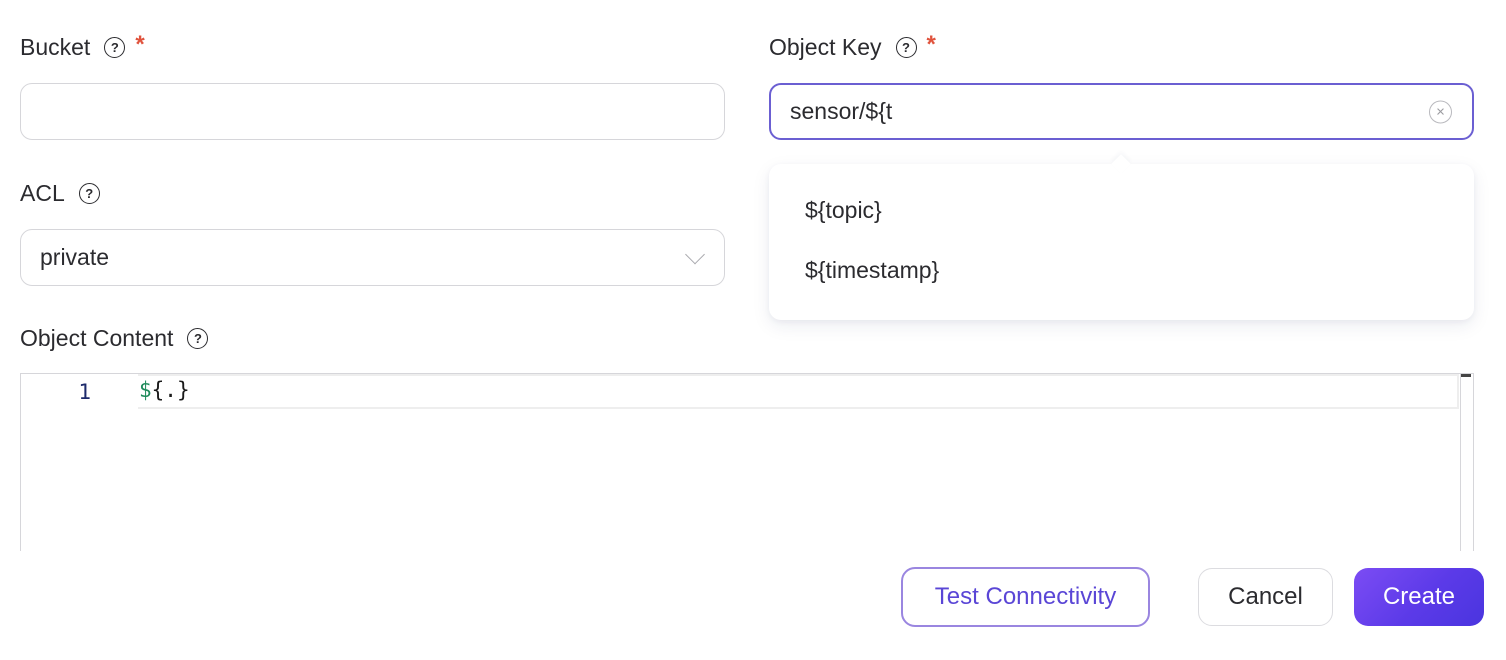 The width and height of the screenshot is (1506, 660). Describe the element at coordinates (97, 337) in the screenshot. I see `object-content-label: Object Content` at that location.